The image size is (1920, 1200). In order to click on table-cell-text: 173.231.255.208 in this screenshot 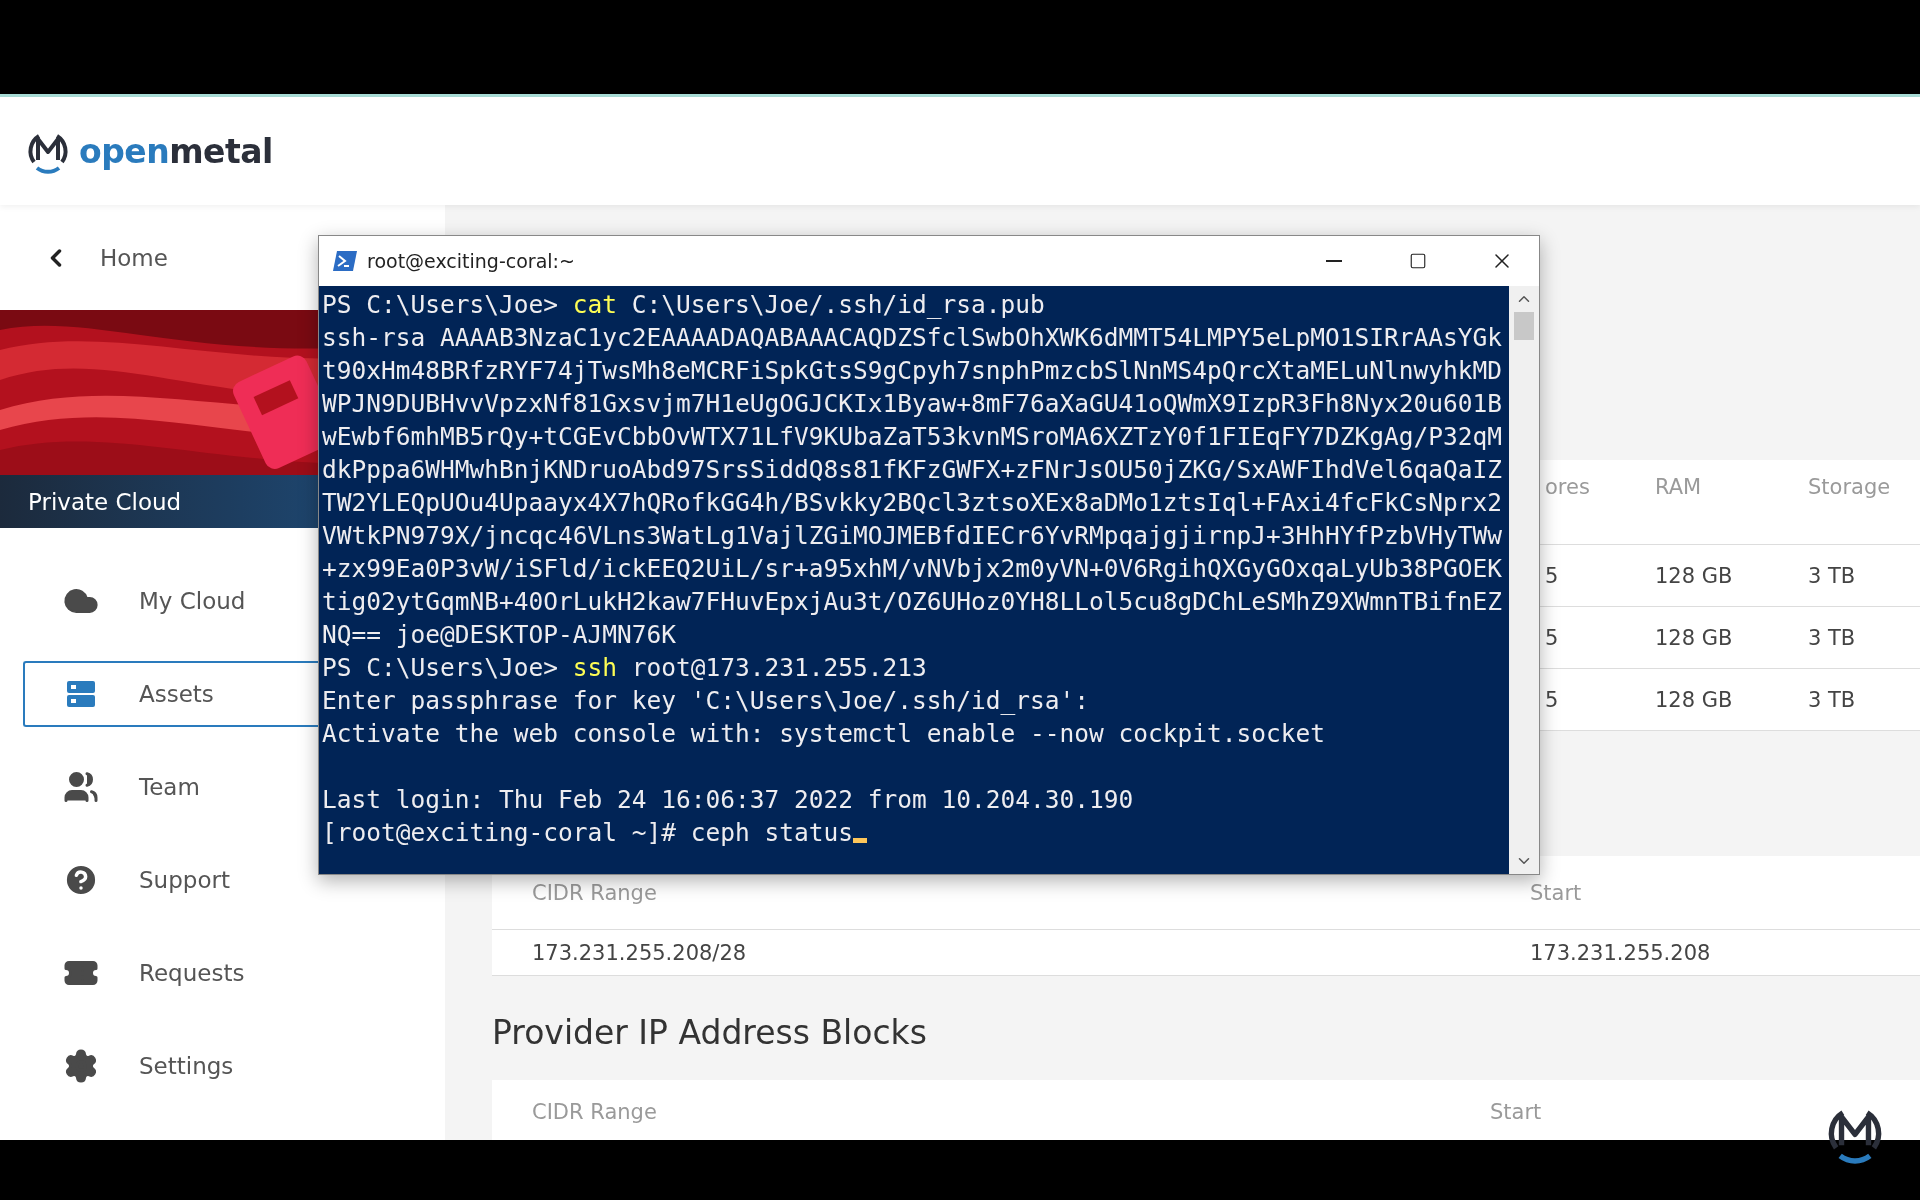, I will do `click(1621, 952)`.